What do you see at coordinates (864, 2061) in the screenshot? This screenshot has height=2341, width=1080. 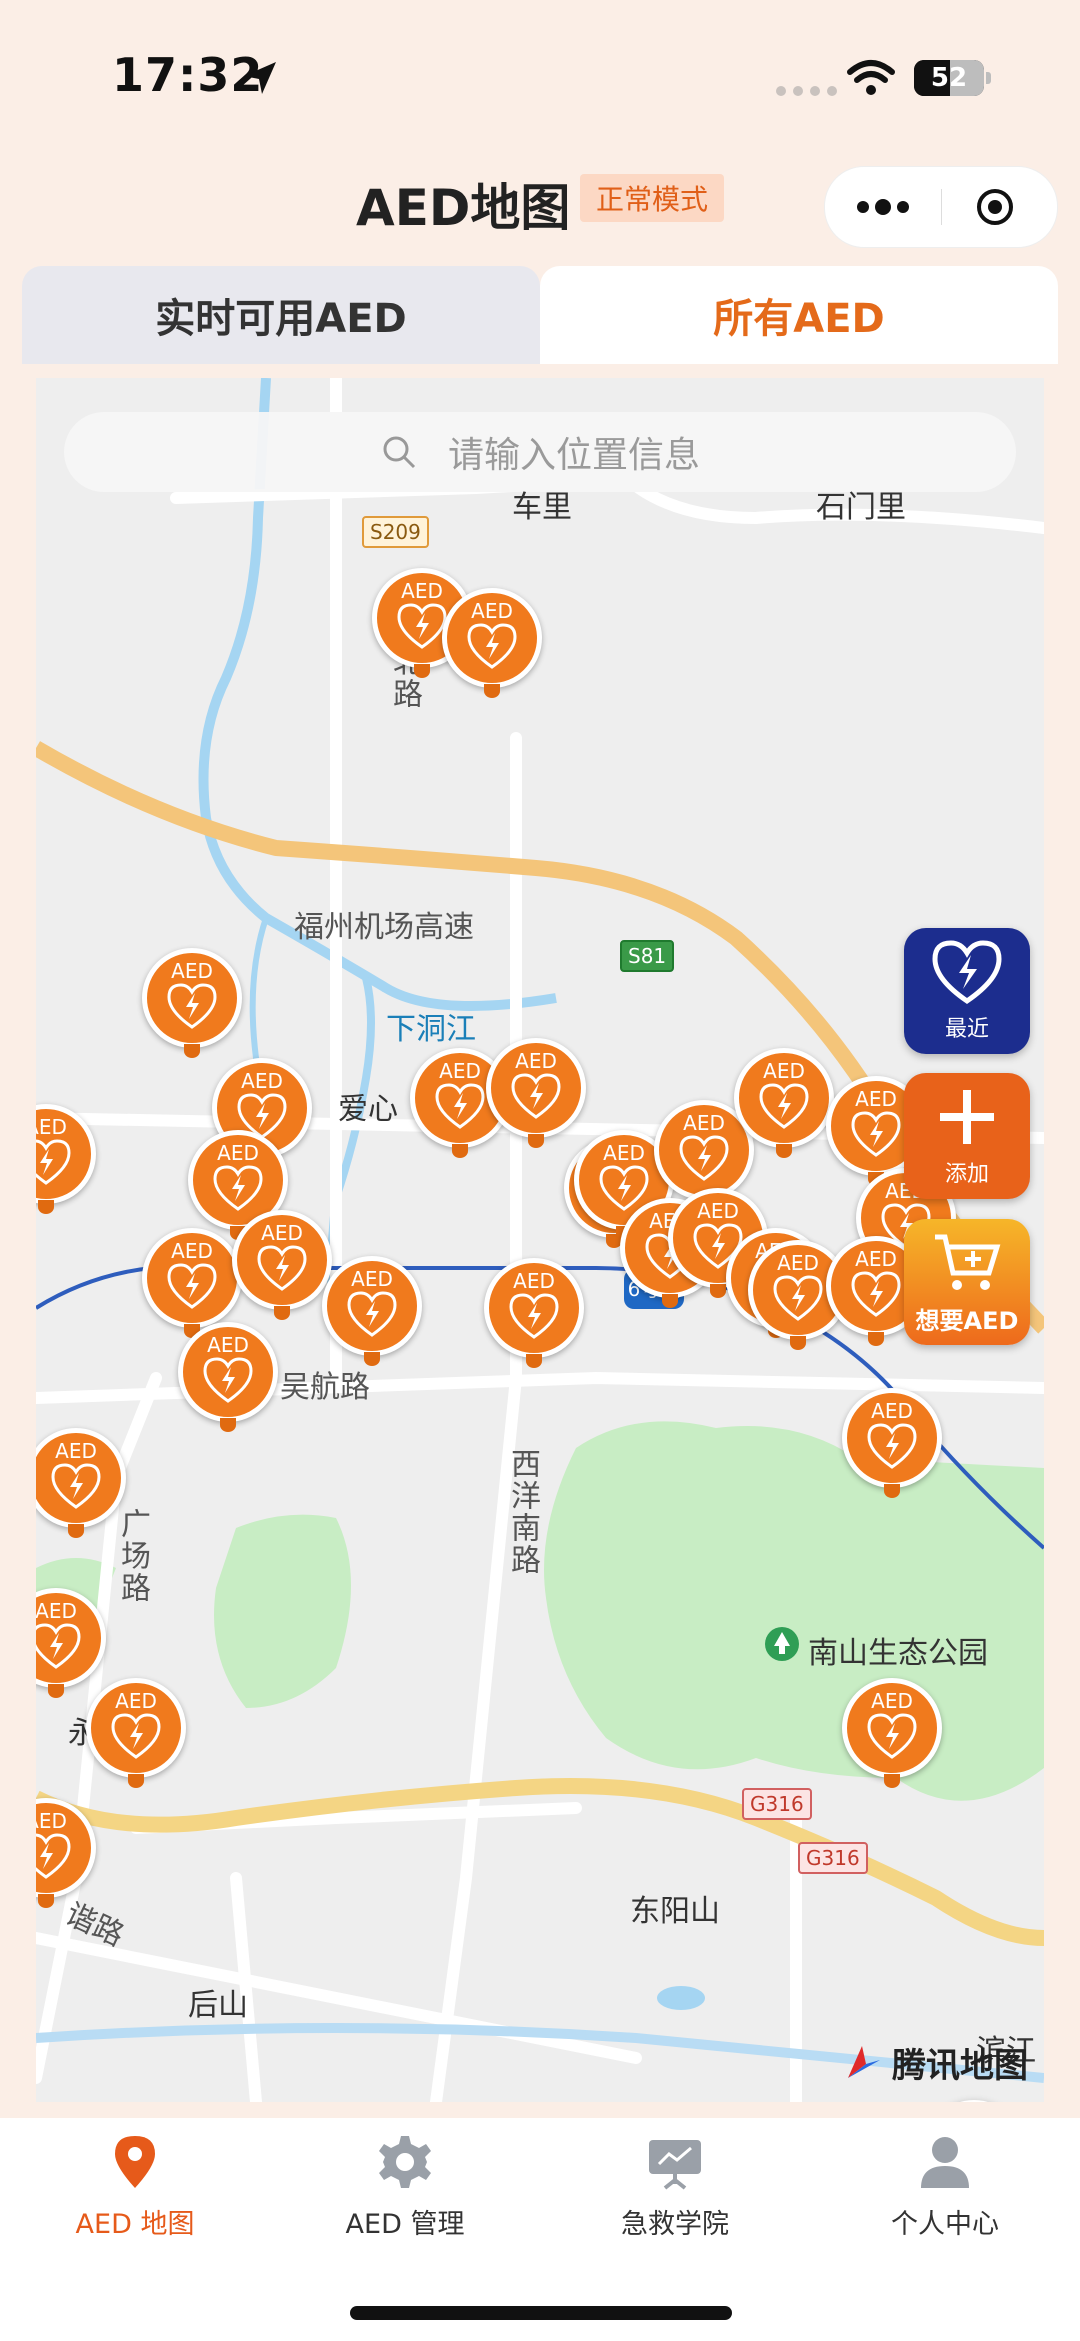 I see `map-compass-icon` at bounding box center [864, 2061].